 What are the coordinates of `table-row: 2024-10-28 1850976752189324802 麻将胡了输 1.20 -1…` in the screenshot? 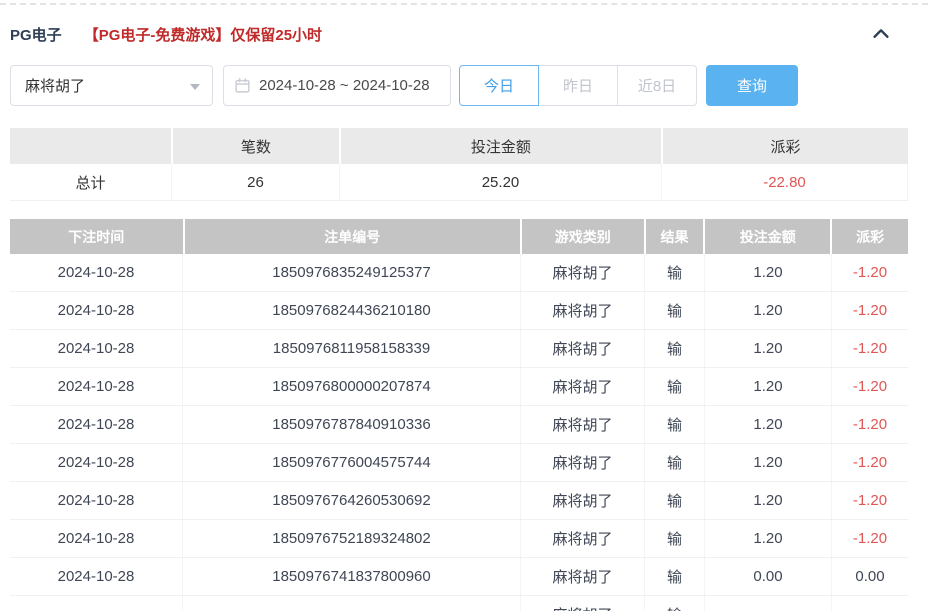 It's located at (459, 539).